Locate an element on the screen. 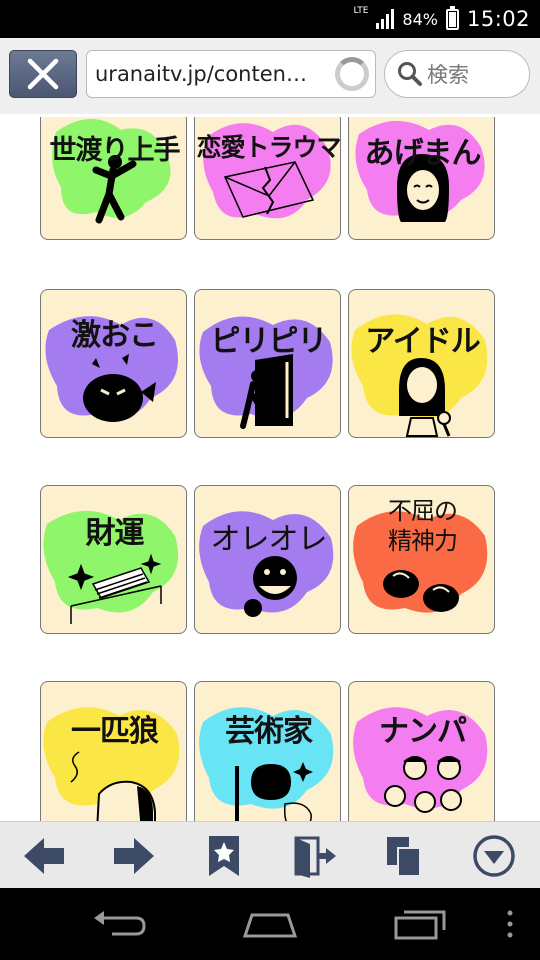 Image resolution: width=540 pixels, height=960 pixels. nav-back-button is located at coordinates (120, 926).